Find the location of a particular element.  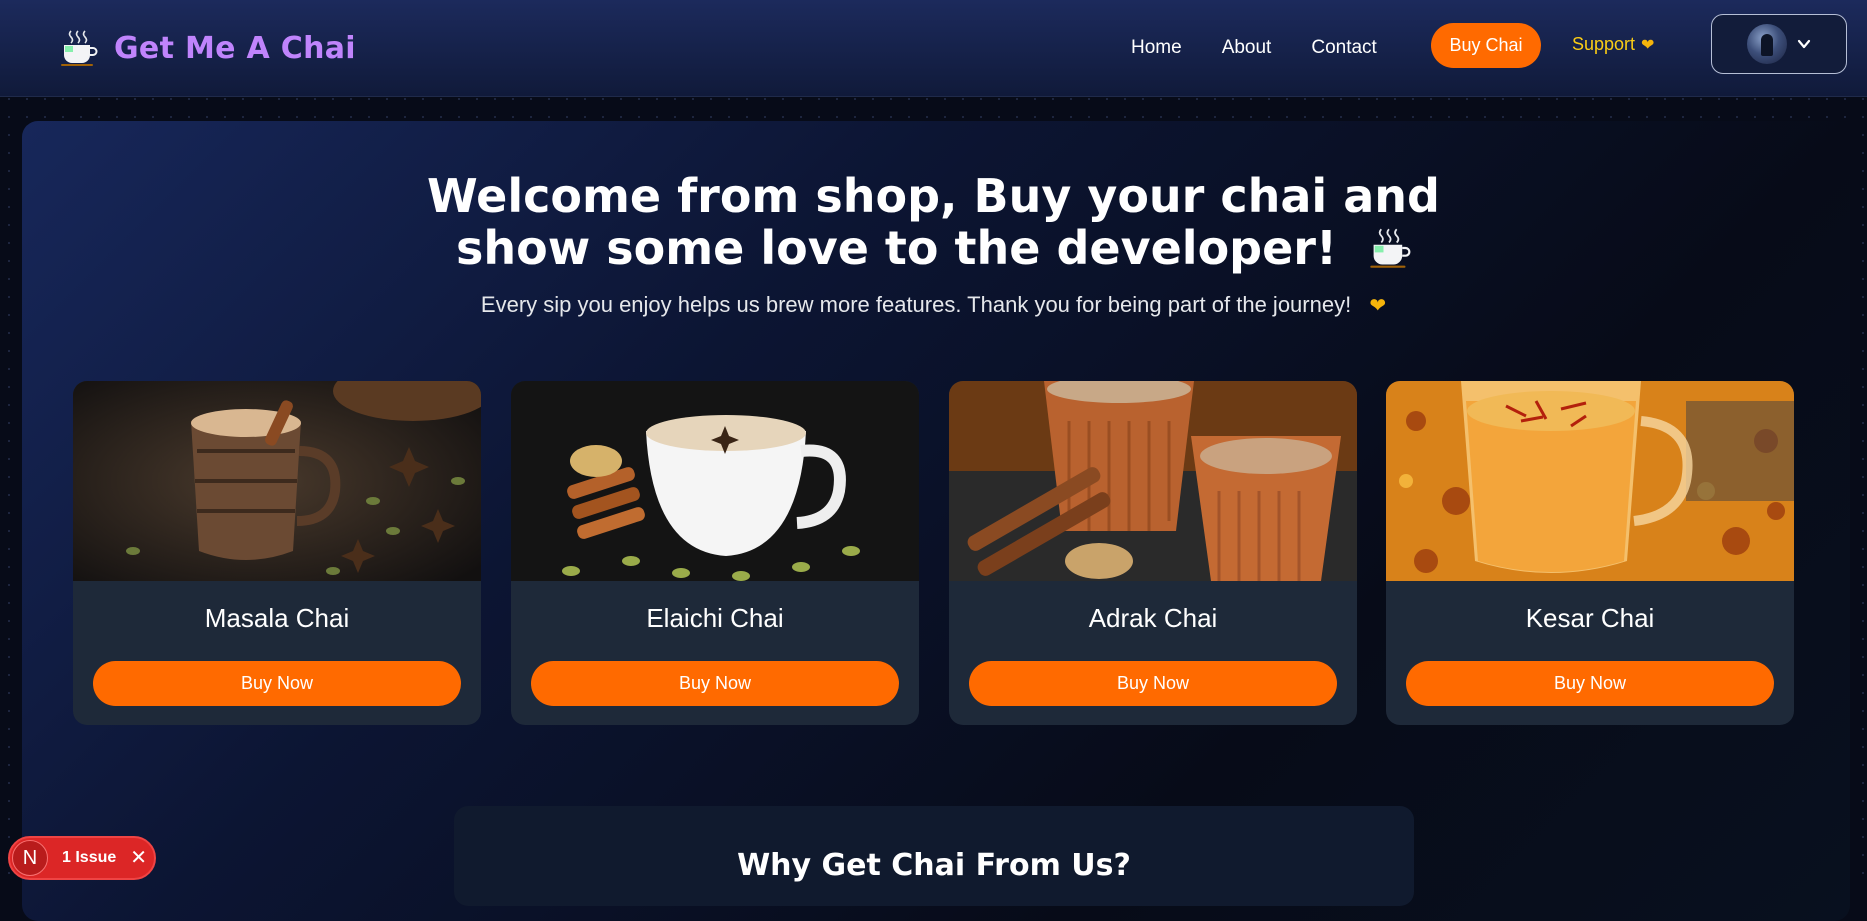

buy-now-button-elaichi: Buy Now is located at coordinates (715, 683).